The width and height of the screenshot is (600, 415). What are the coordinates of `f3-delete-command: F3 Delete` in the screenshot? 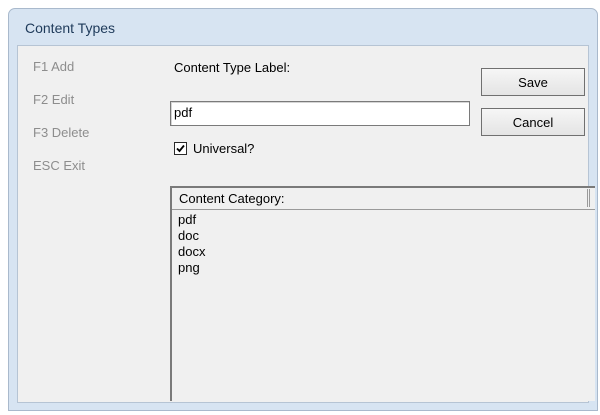 It's located at (61, 132).